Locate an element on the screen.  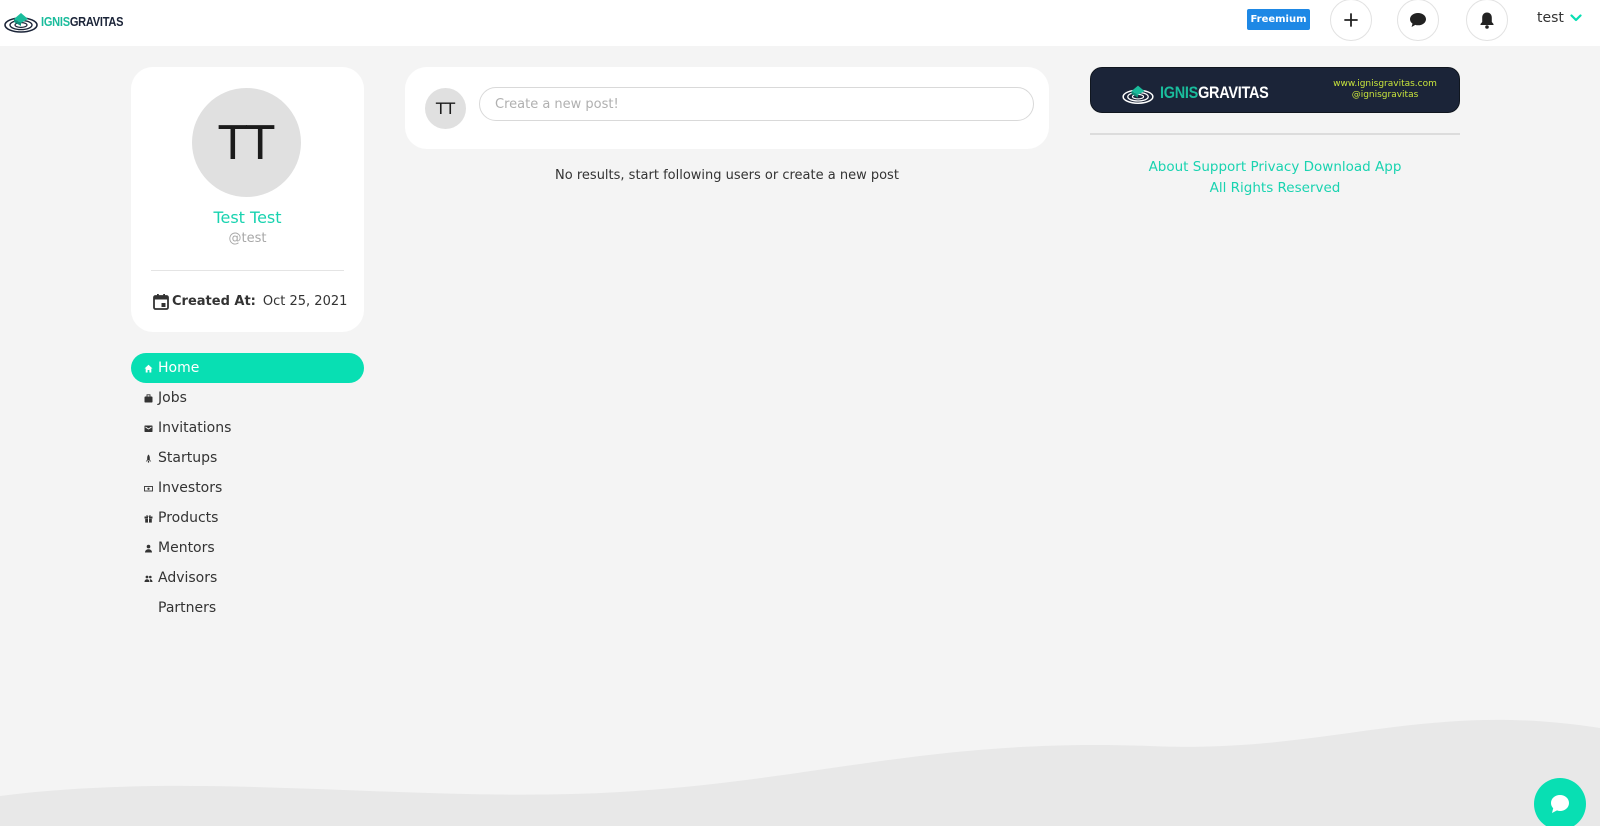
username-label: test is located at coordinates (1550, 18).